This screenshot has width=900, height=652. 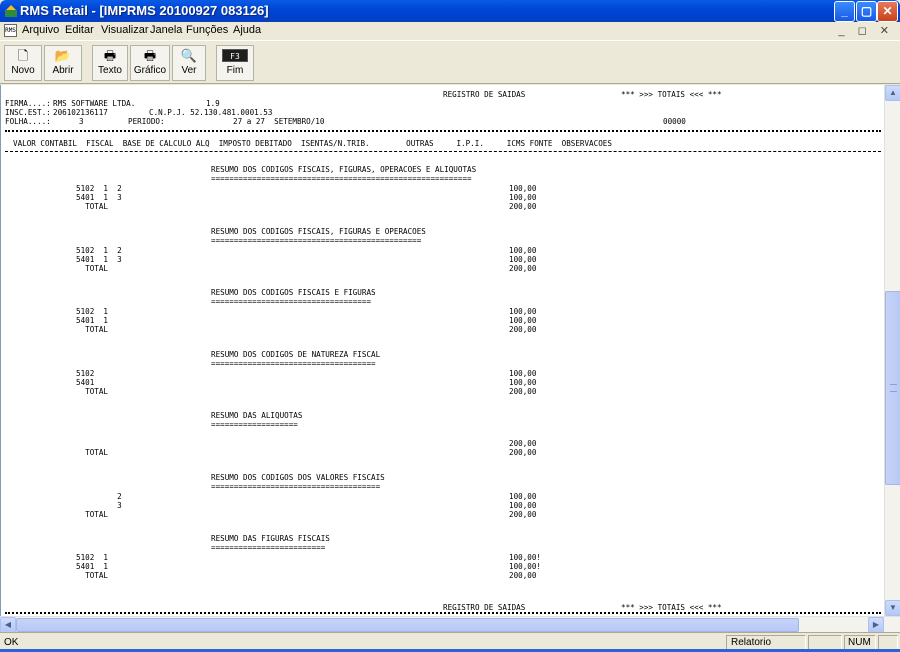 What do you see at coordinates (235, 55) in the screenshot?
I see `f3-key-icon: F3` at bounding box center [235, 55].